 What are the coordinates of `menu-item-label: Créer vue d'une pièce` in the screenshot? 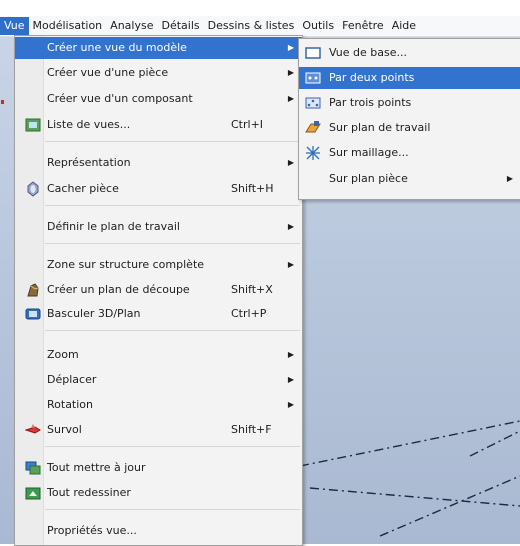 It's located at (108, 72).